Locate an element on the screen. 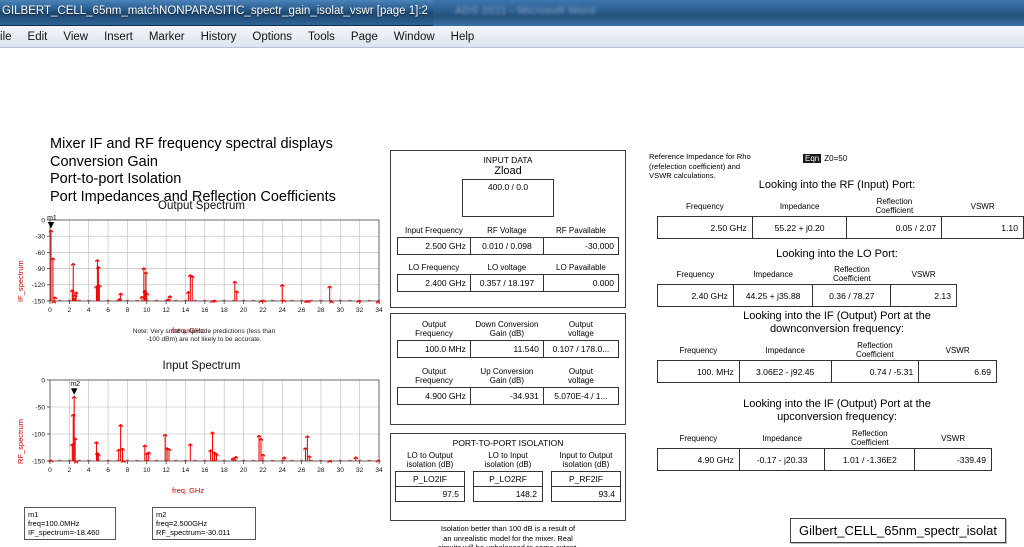 The width and height of the screenshot is (1024, 547). menu-item-window: Window is located at coordinates (414, 37).